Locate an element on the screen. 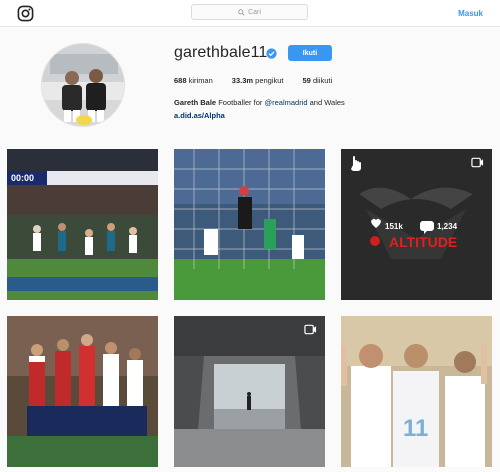  following-count: 59 diikuti is located at coordinates (318, 80).